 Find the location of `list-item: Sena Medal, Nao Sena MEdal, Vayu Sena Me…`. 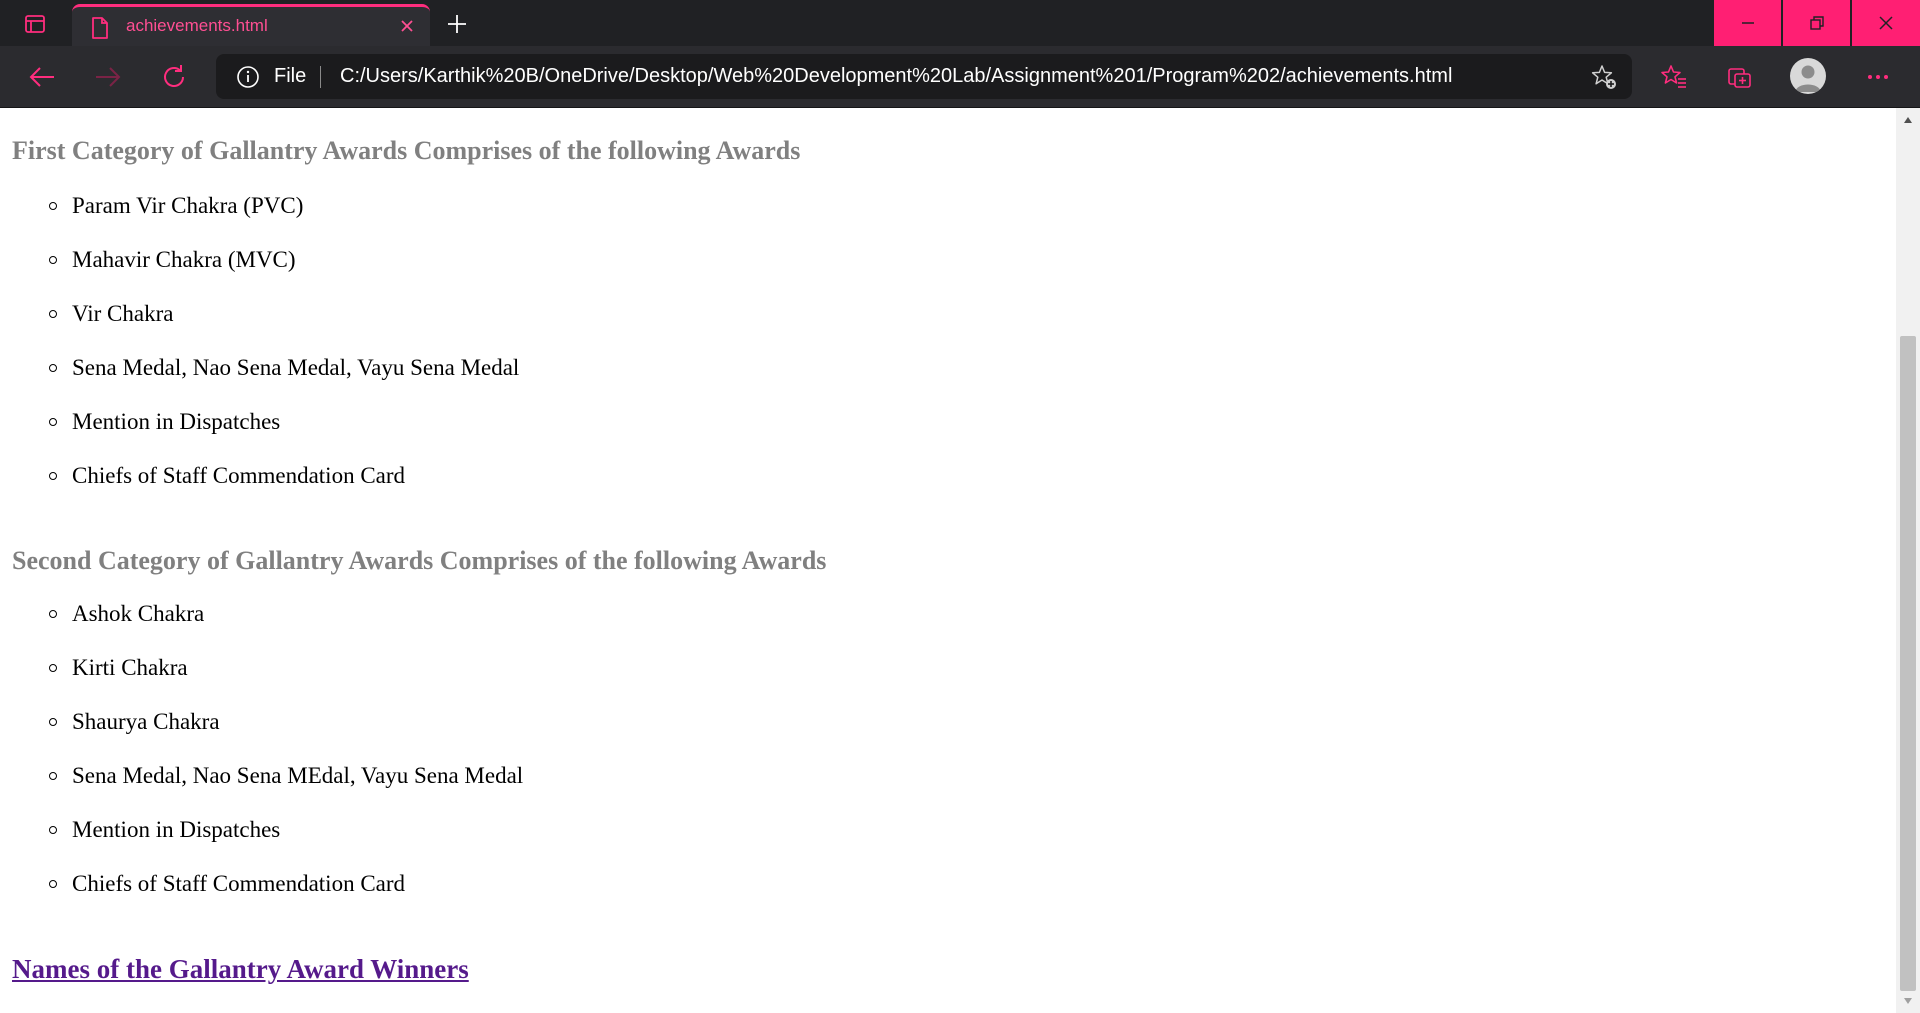

list-item: Sena Medal, Nao Sena MEdal, Vayu Sena Me… is located at coordinates (948, 776).